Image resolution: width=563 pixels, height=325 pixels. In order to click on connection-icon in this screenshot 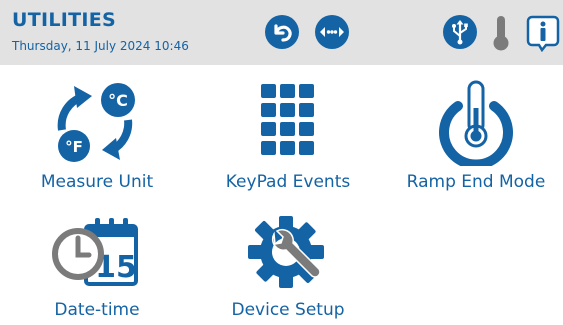, I will do `click(332, 32)`.